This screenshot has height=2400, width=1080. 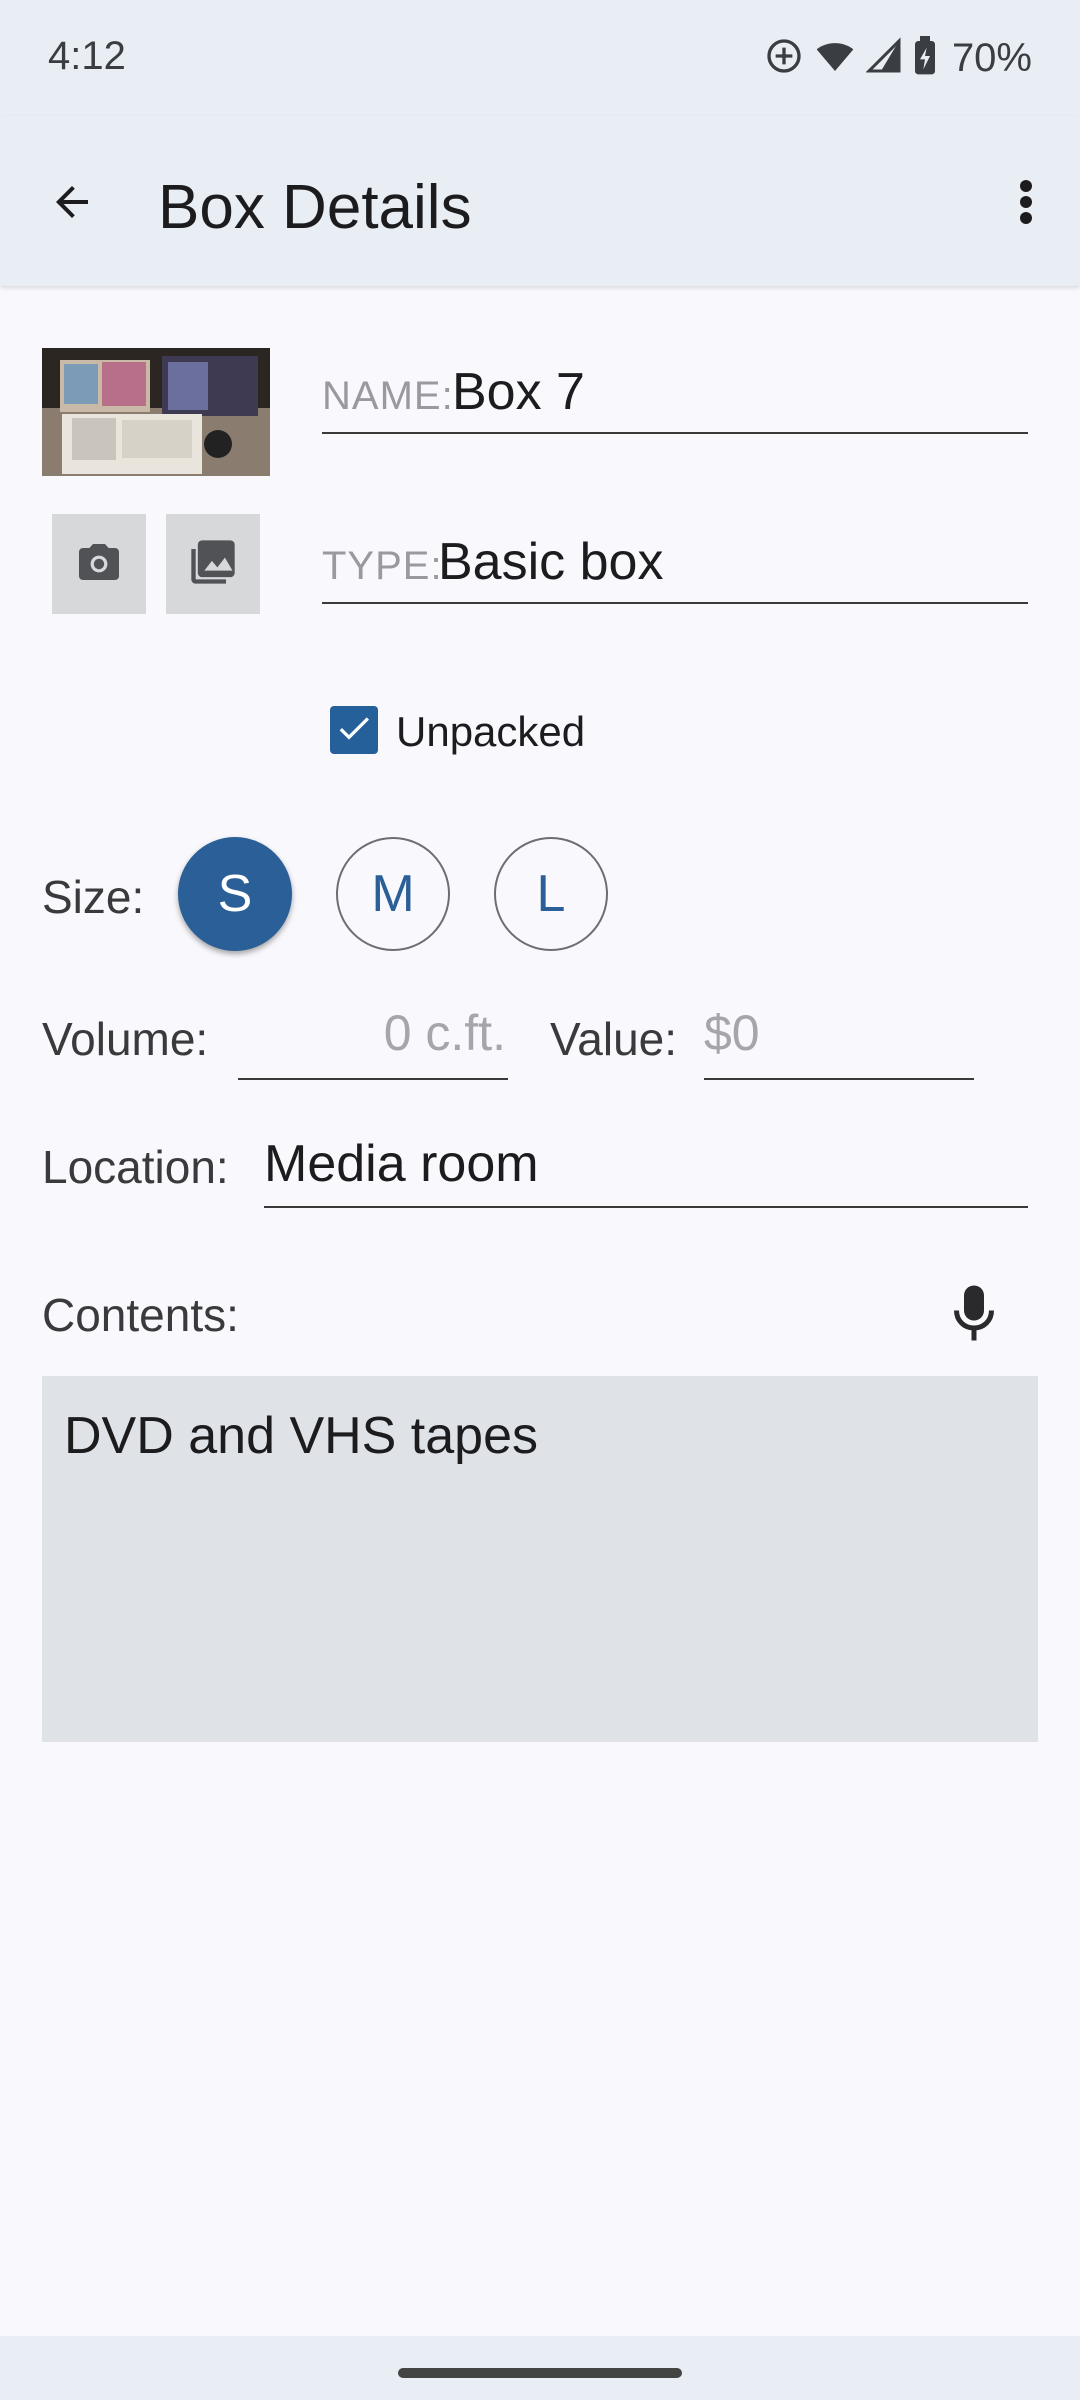 What do you see at coordinates (156, 412) in the screenshot?
I see `box-photo-thumbnail` at bounding box center [156, 412].